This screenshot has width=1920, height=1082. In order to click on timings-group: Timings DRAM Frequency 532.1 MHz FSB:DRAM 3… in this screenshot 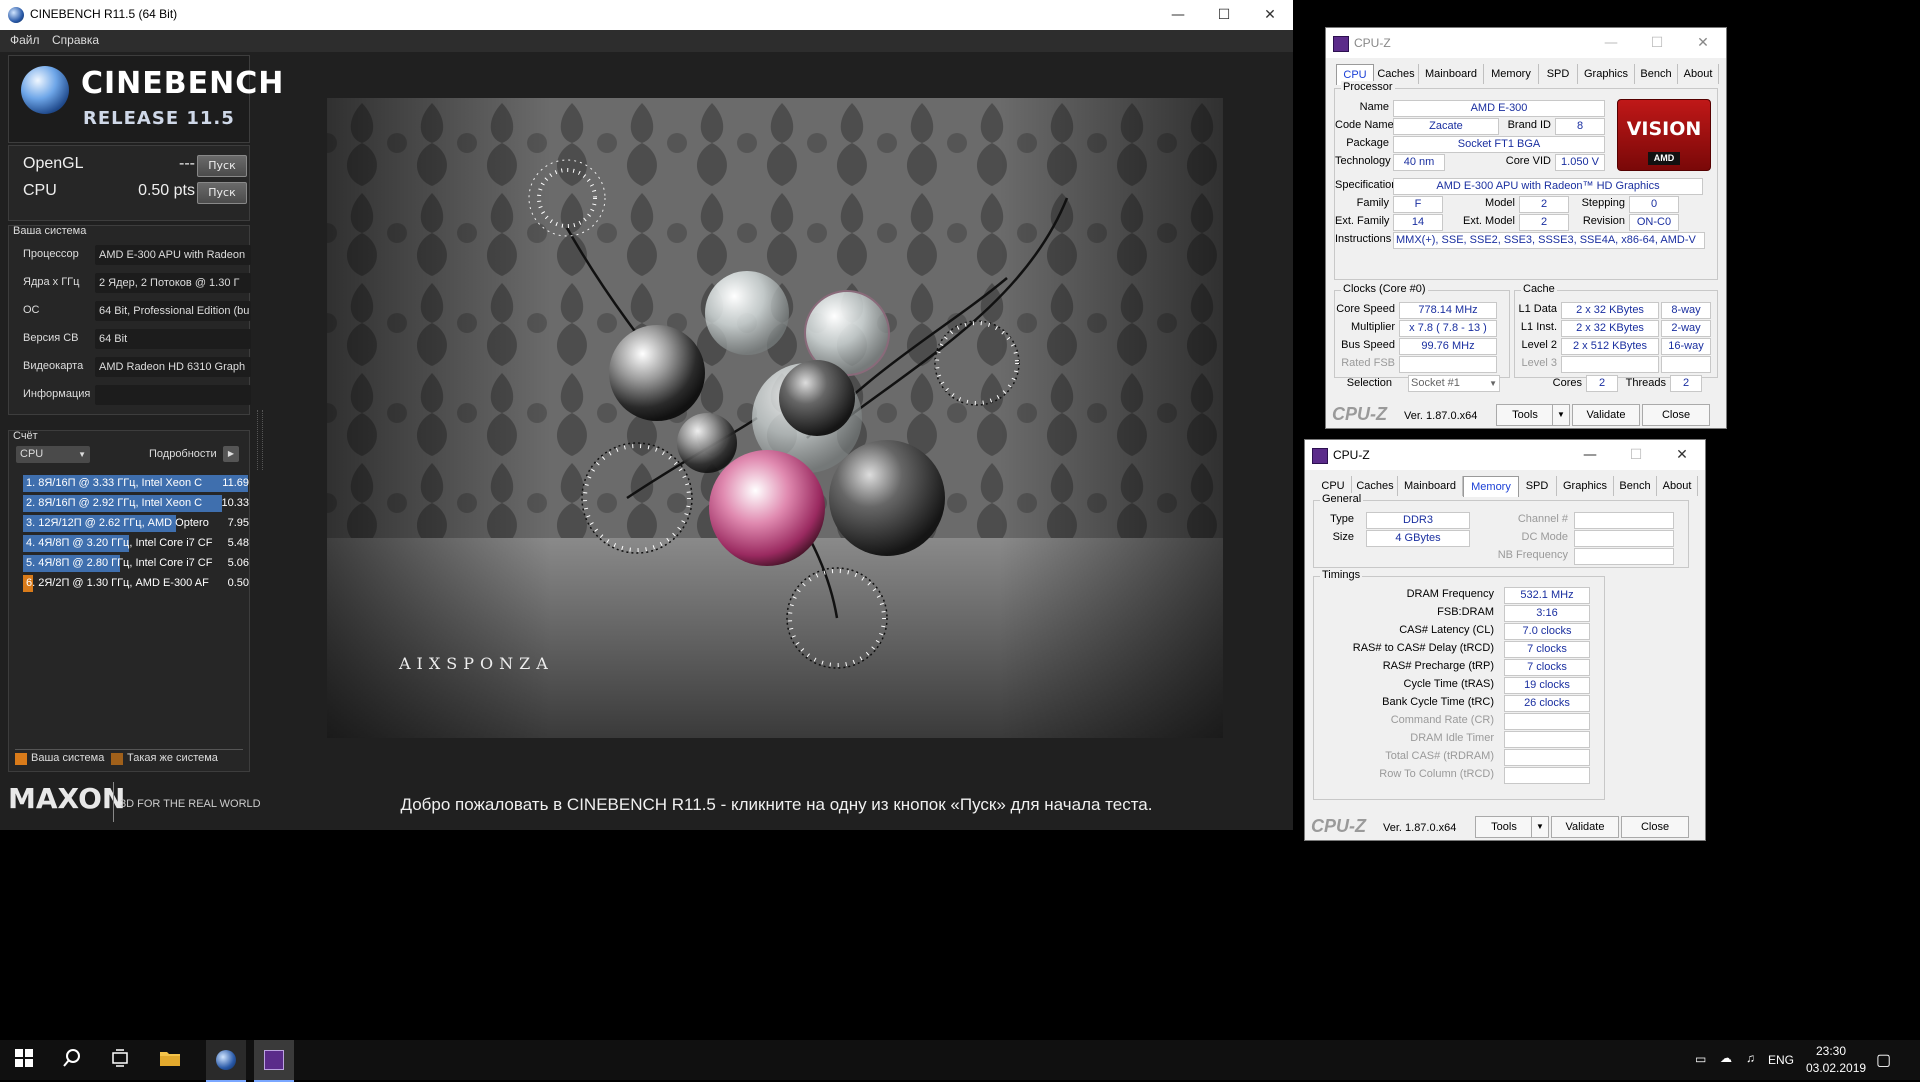, I will do `click(1459, 684)`.